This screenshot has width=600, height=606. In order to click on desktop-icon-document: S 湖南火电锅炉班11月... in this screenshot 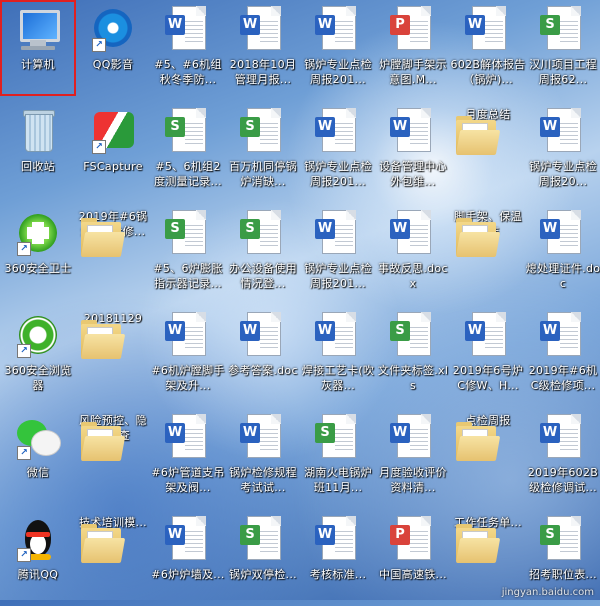, I will do `click(338, 456)`.